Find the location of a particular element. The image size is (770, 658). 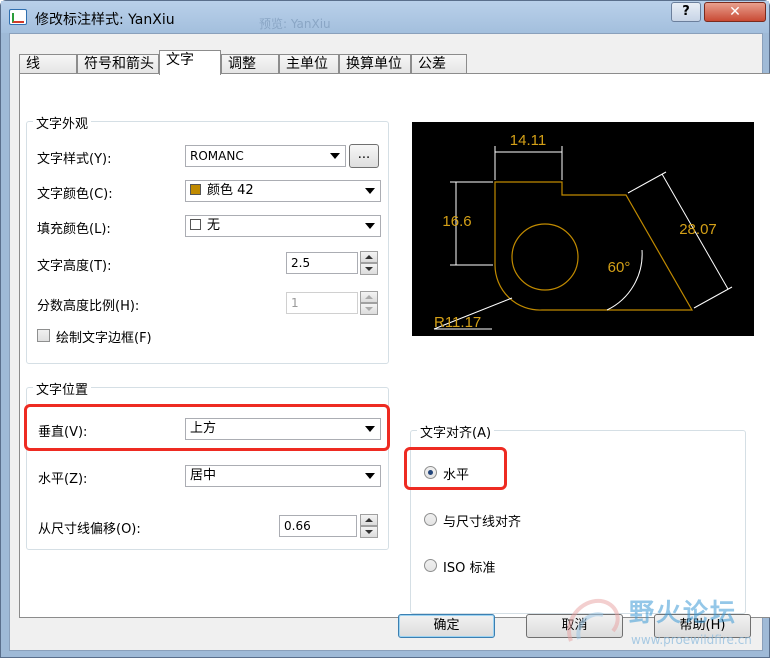

preview-drawing: 14.11 16.6 28.07 60° R11.17 is located at coordinates (583, 231).